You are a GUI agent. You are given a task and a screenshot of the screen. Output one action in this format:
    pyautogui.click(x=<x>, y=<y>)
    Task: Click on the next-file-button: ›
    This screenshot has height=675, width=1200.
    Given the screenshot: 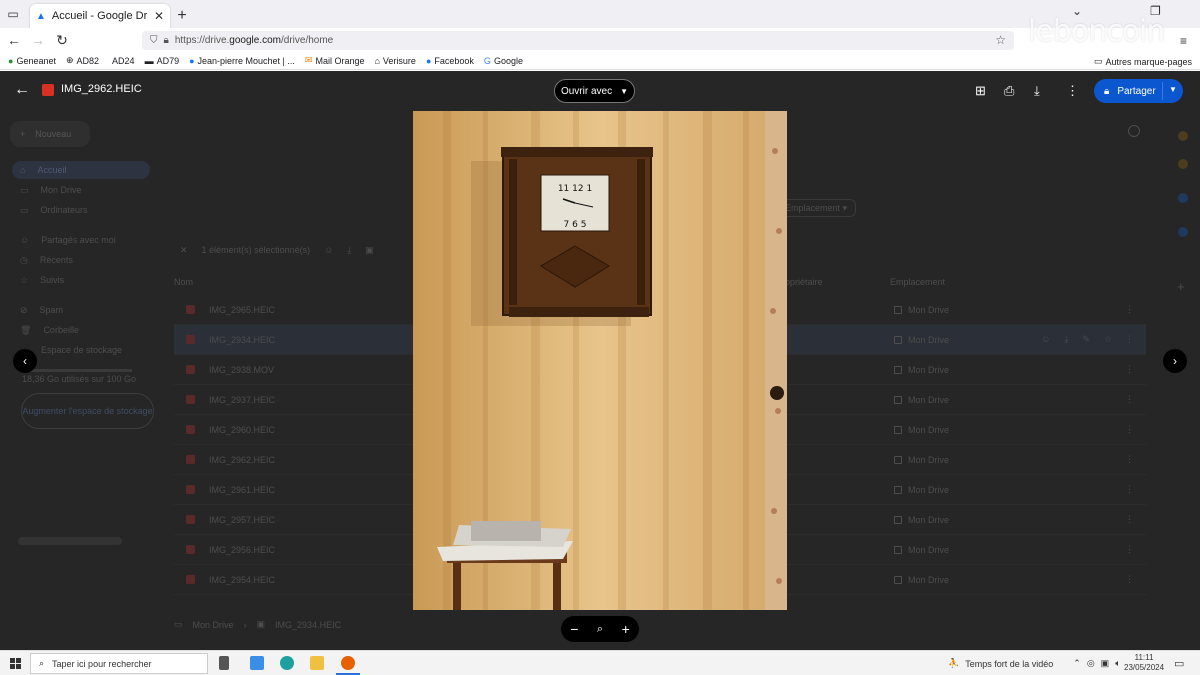 What is the action you would take?
    pyautogui.click(x=1175, y=361)
    